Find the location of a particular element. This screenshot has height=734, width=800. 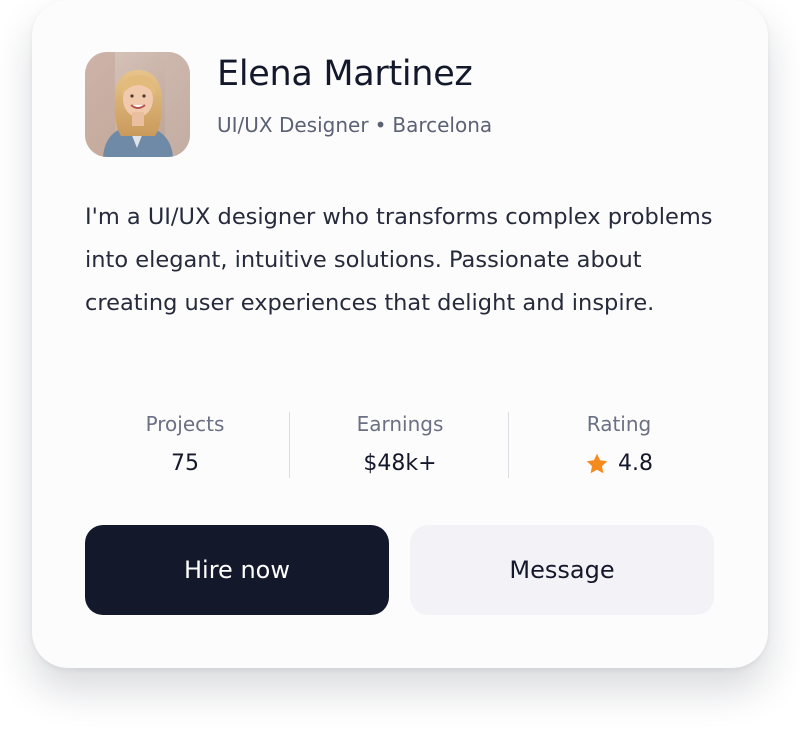

stat-earnings: Earnings $48k+ is located at coordinates (400, 444).